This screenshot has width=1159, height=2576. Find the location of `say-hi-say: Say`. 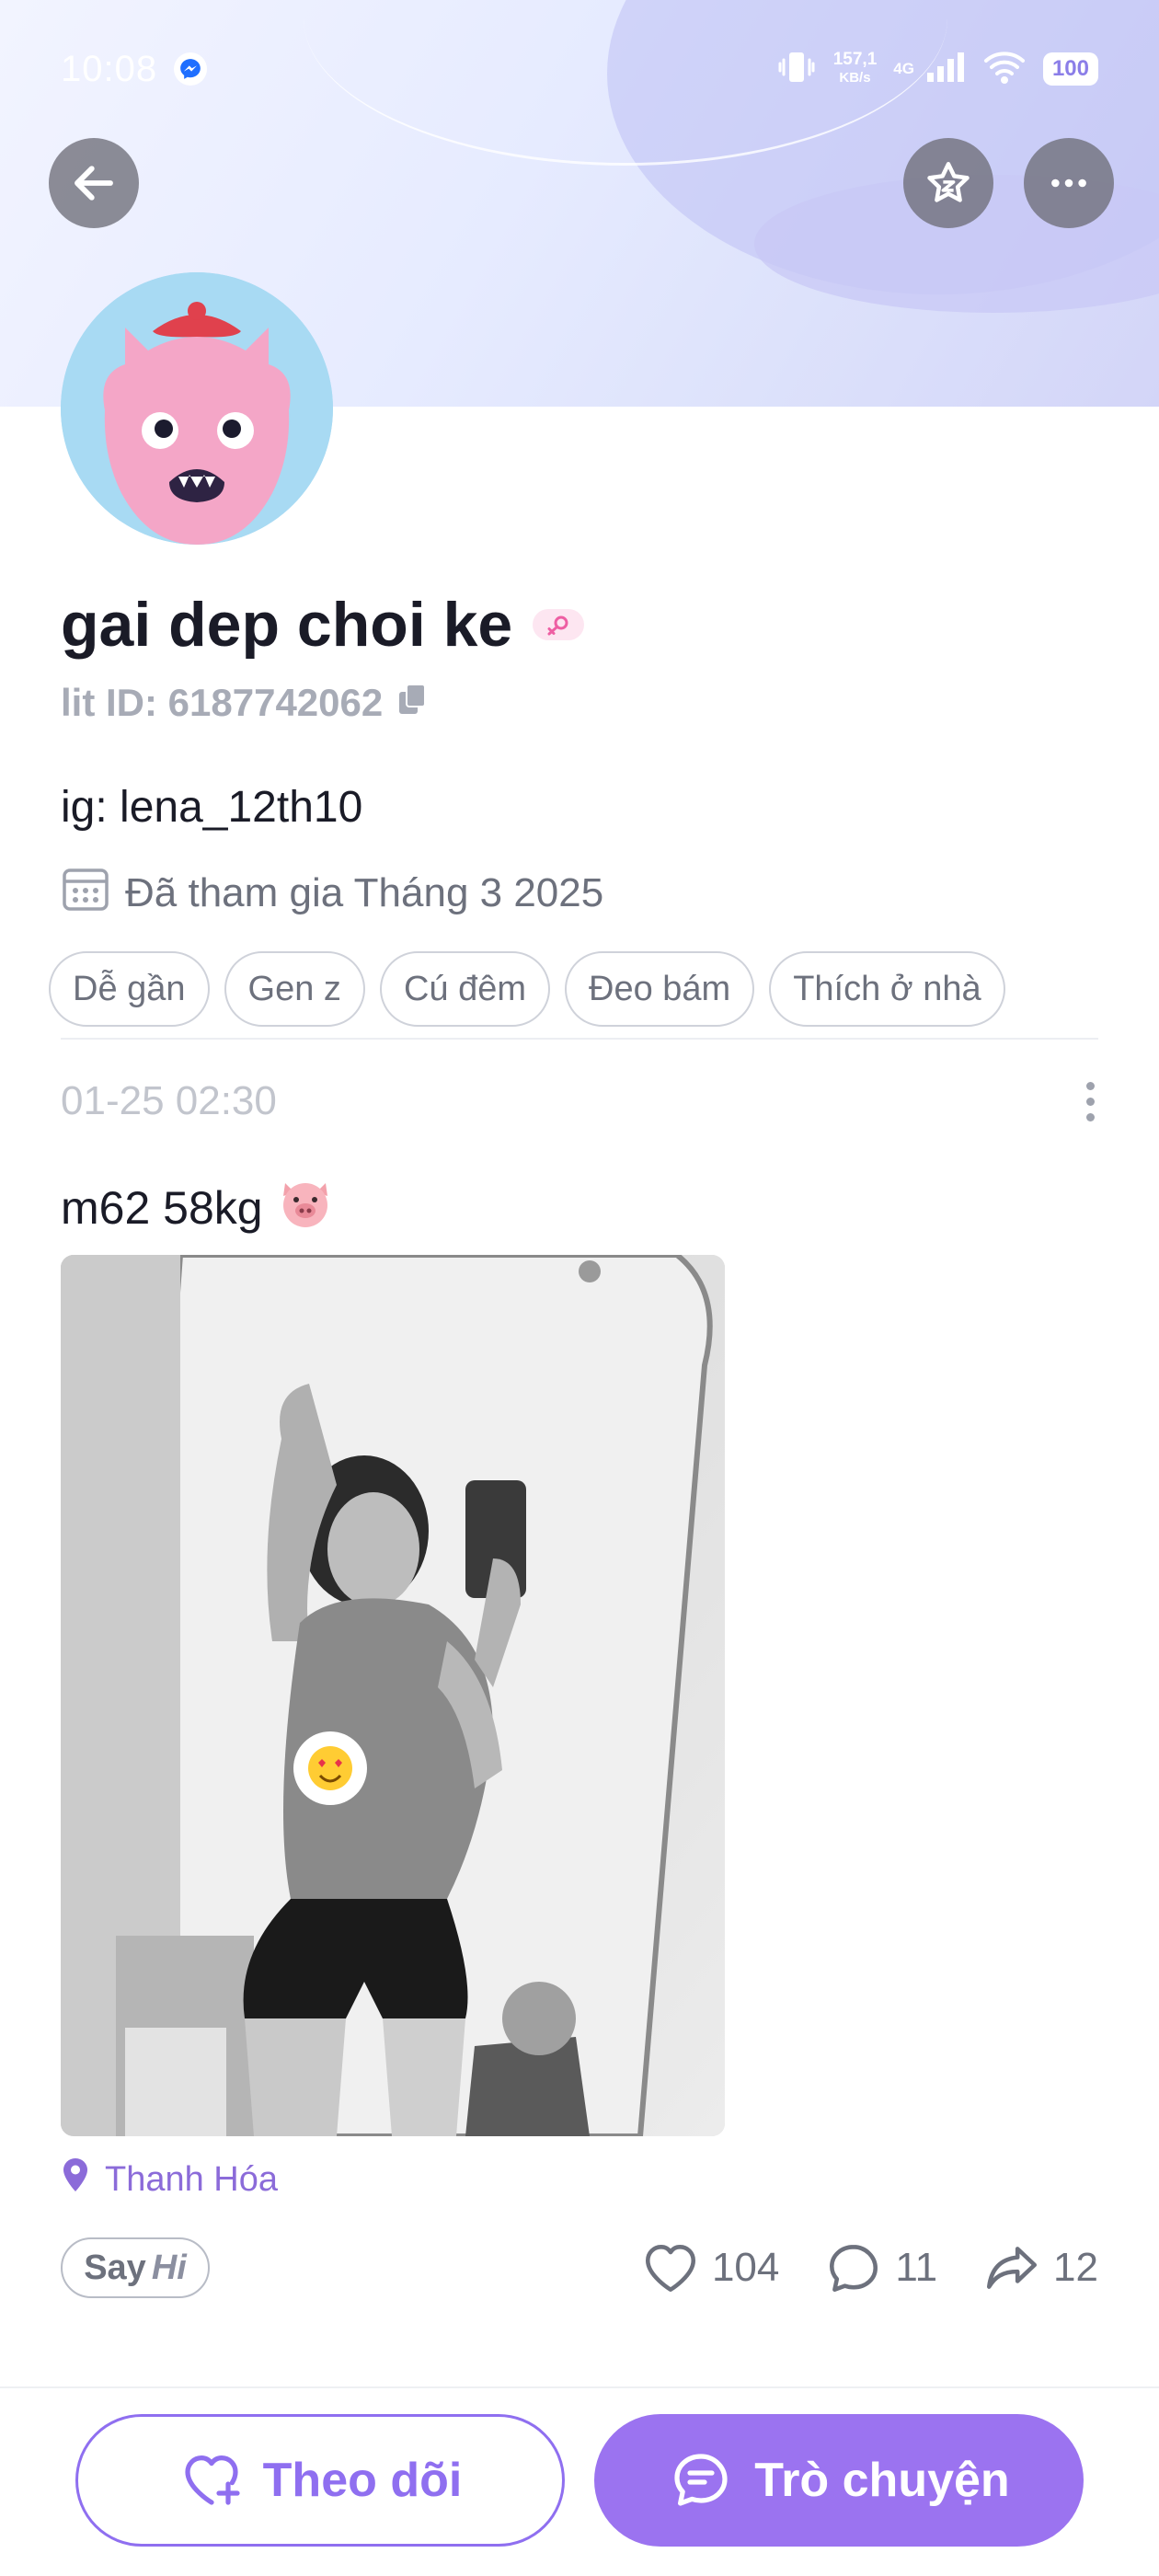

say-hi-say: Say is located at coordinates (115, 2267).